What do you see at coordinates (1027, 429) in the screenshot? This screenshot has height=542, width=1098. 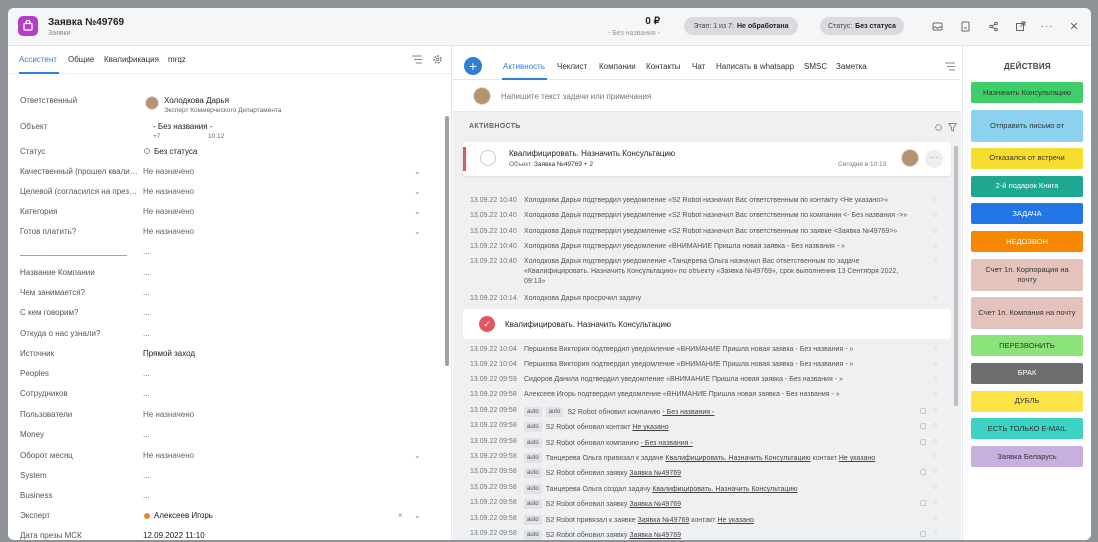 I see `action-button: ЕСТЬ ТОЛЬКО E-MAIL` at bounding box center [1027, 429].